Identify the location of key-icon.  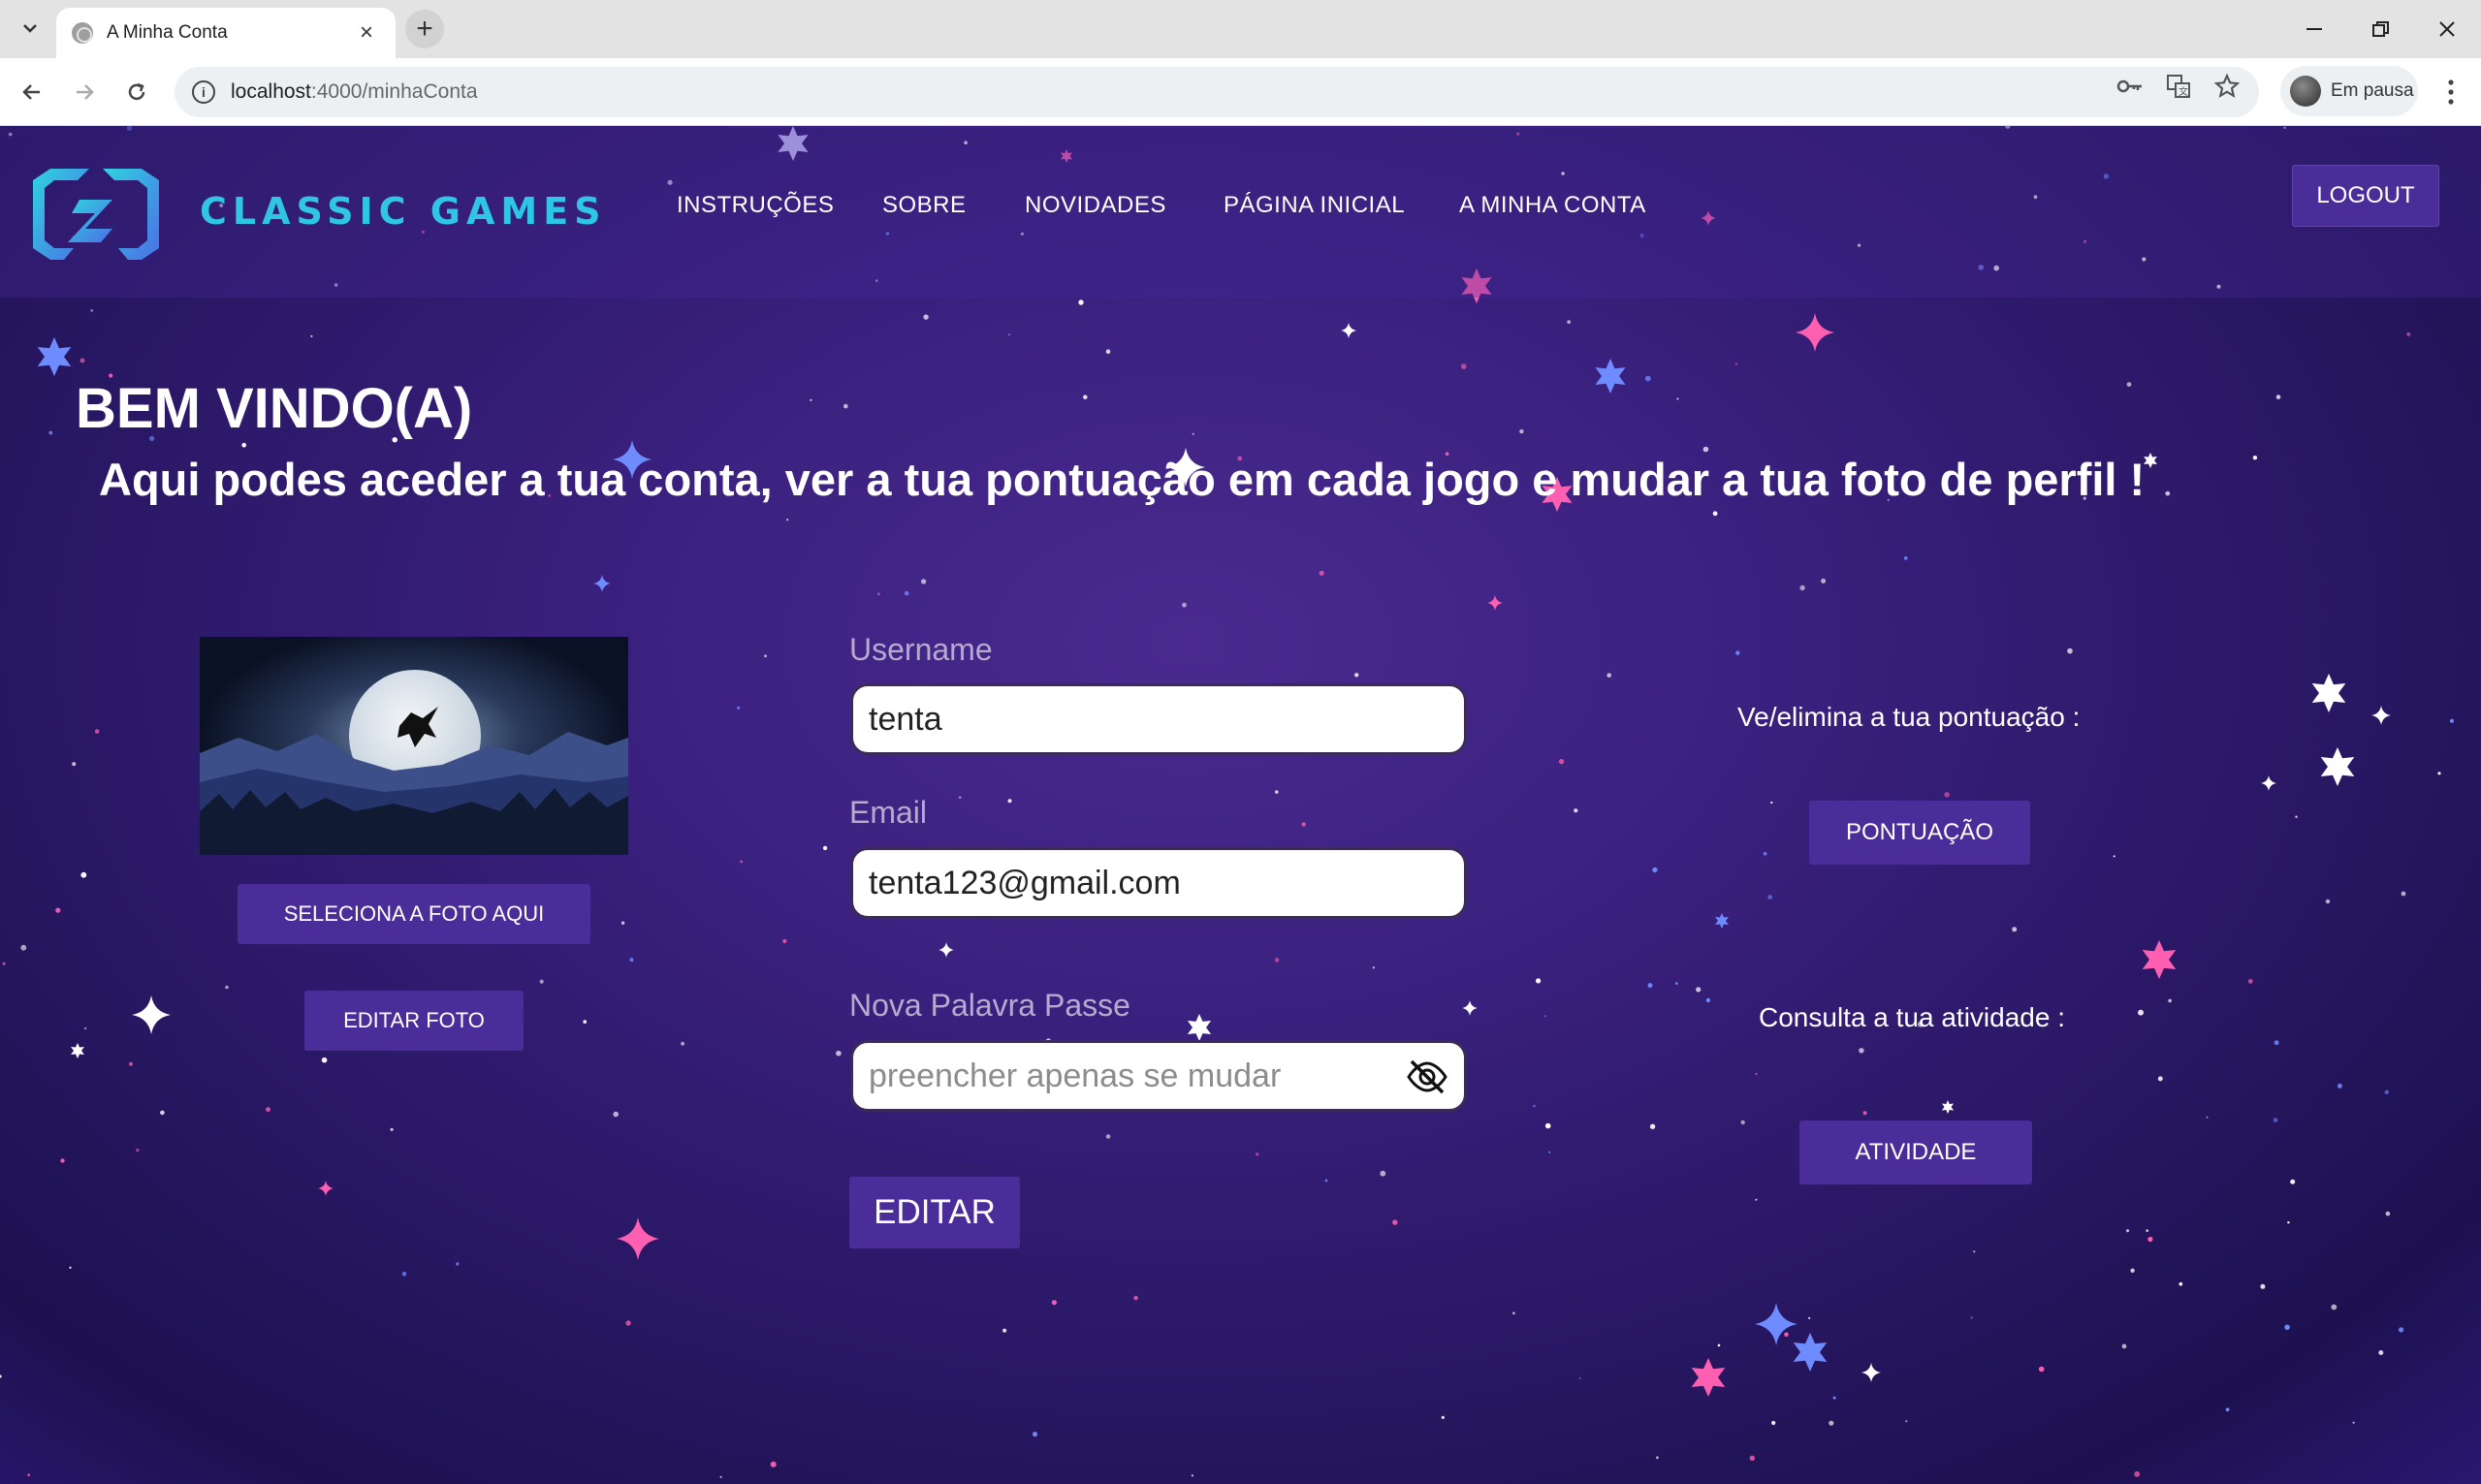
(2130, 86).